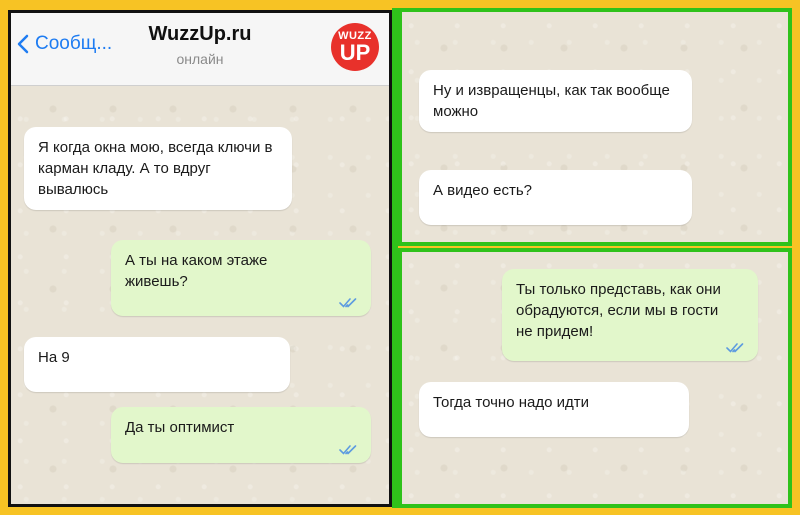 This screenshot has height=515, width=800. What do you see at coordinates (196, 271) in the screenshot?
I see `message-text: А ты на каком этаже живешь?` at bounding box center [196, 271].